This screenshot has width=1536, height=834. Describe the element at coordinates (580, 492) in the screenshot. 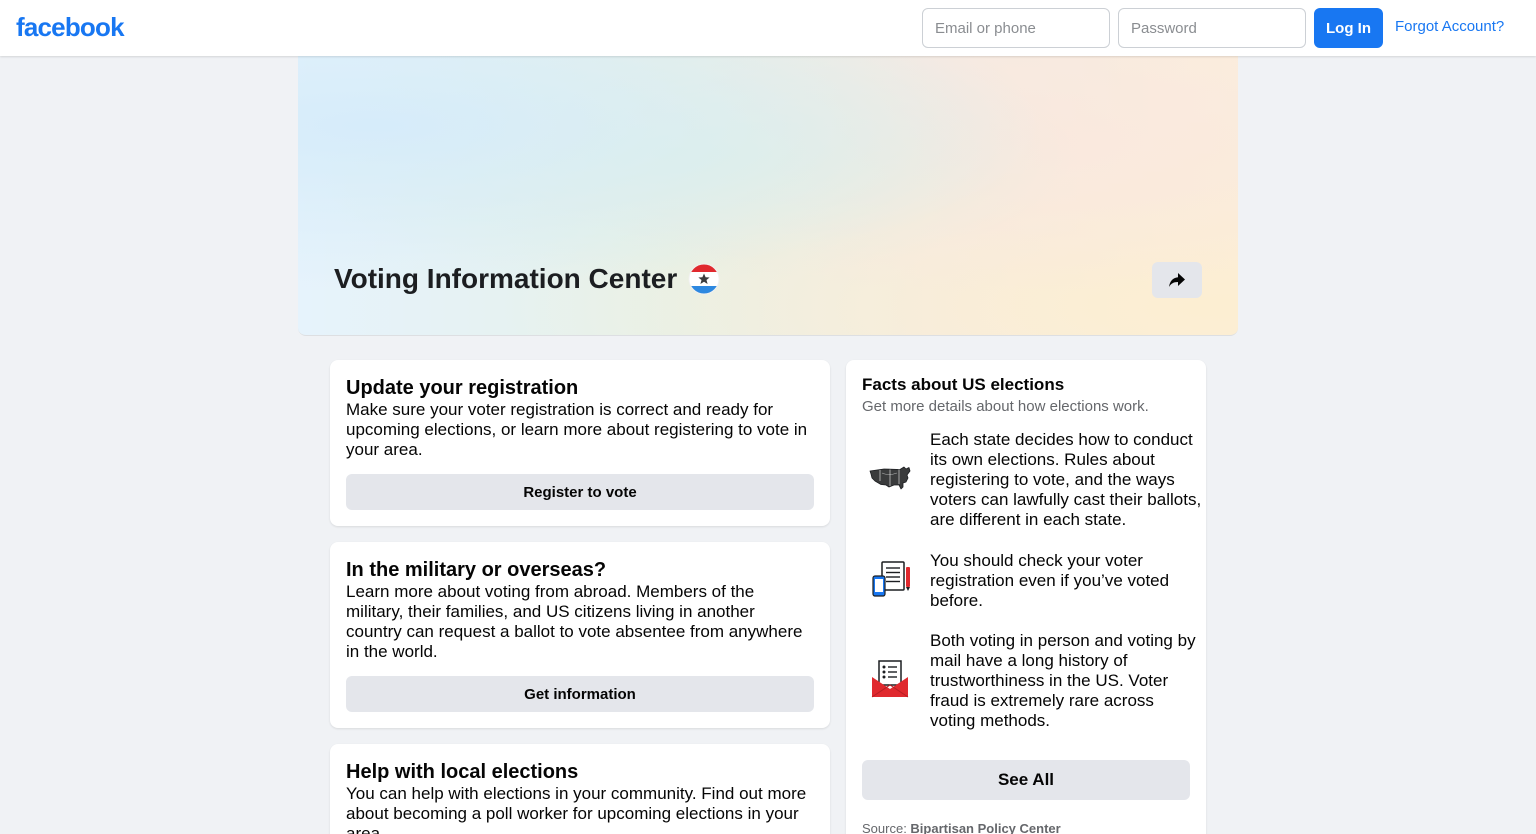

I see `register-to-vote-button: Register to vote` at that location.